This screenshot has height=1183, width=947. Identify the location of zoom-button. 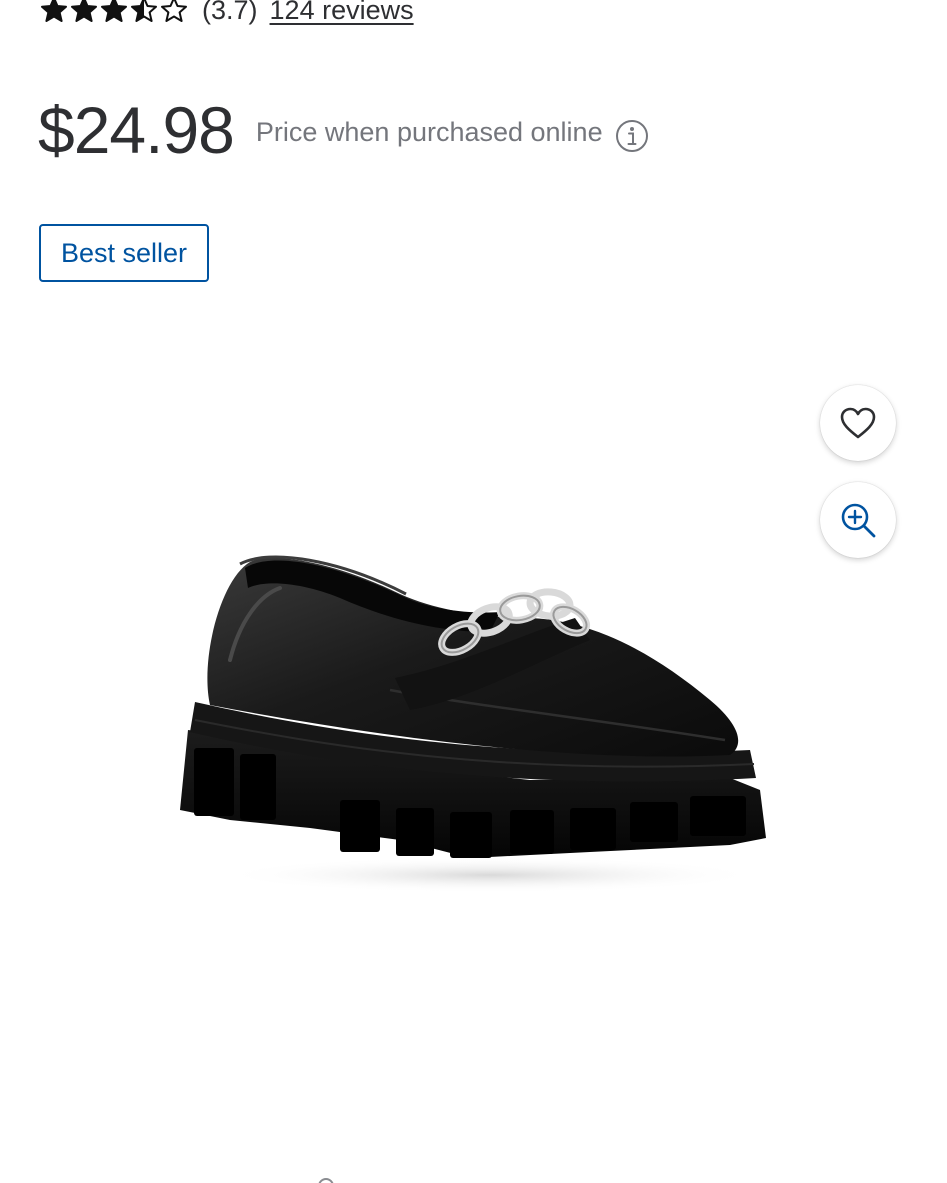
(858, 520).